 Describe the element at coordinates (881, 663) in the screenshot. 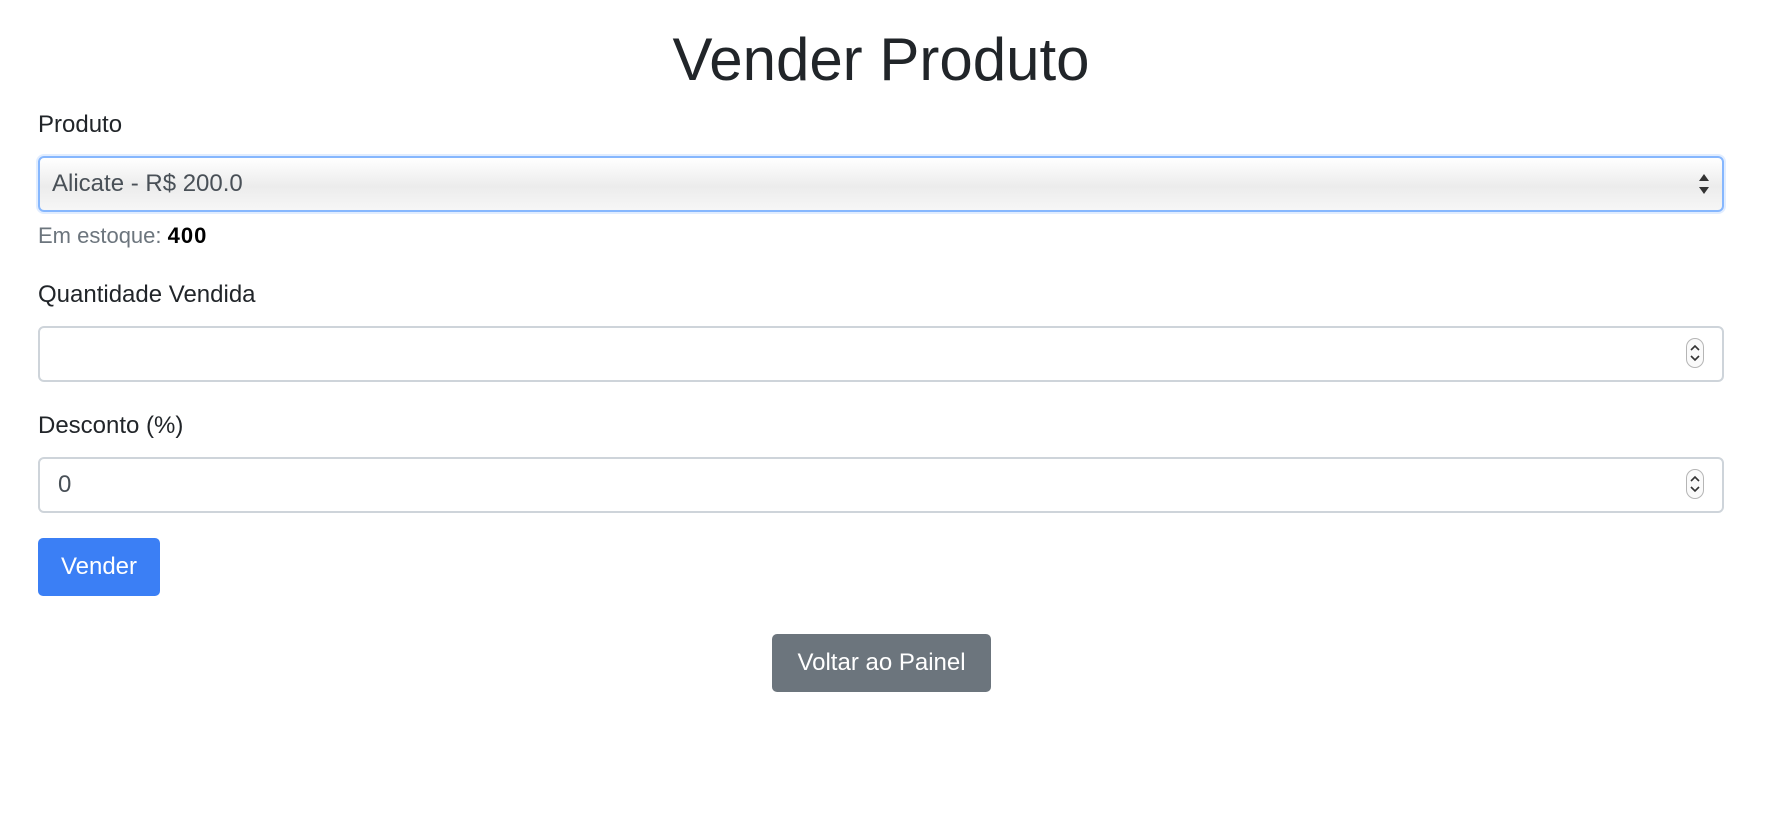

I see `back-to-dashboard-button: Voltar ao Painel` at that location.